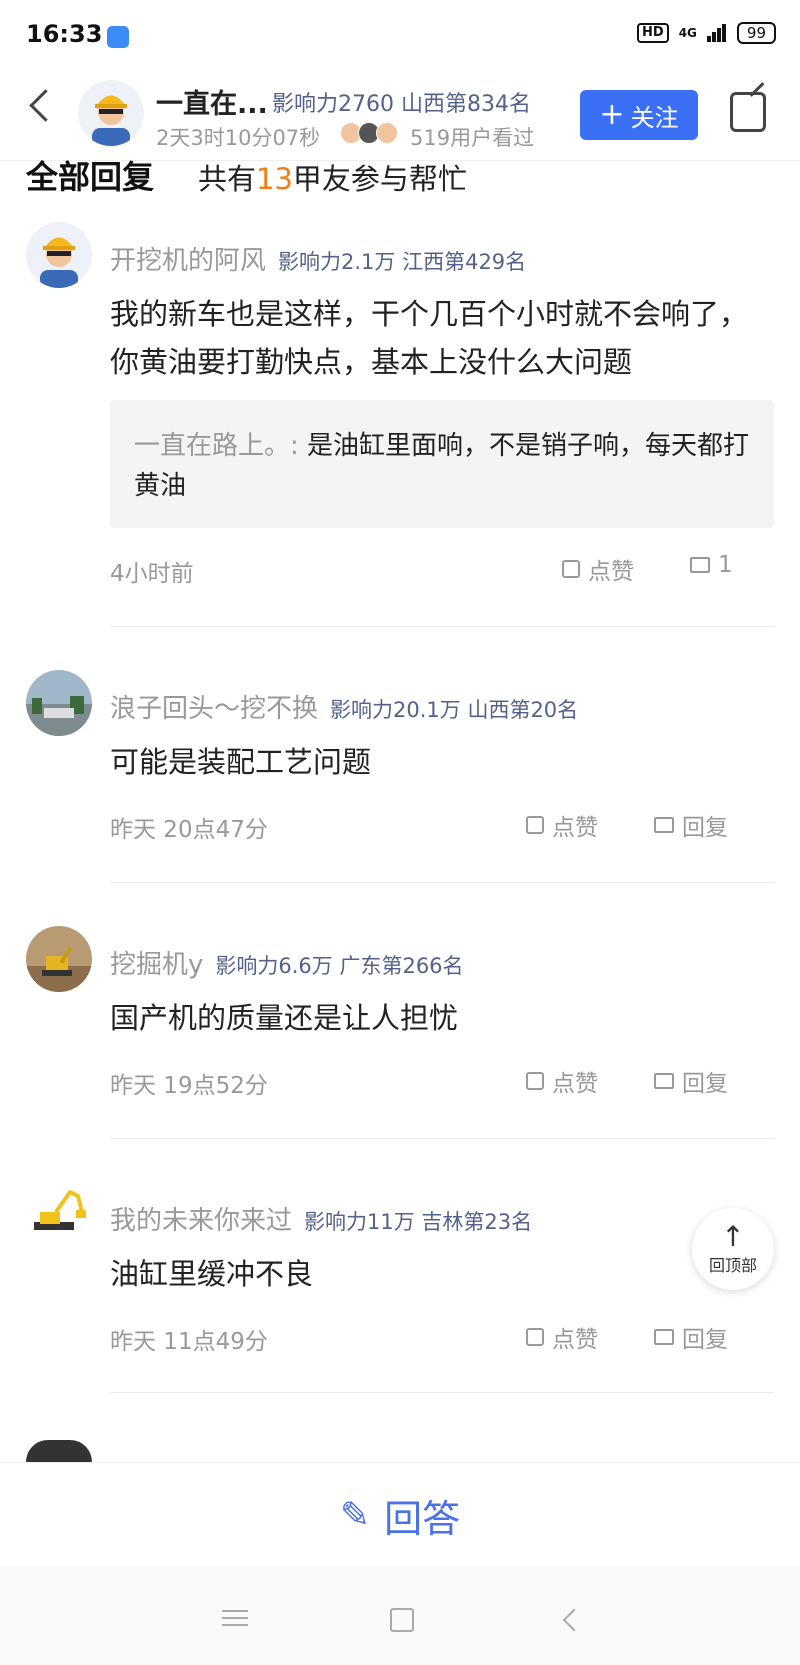 The height and width of the screenshot is (1665, 800). What do you see at coordinates (64, 34) in the screenshot?
I see `status-time: 16:33` at bounding box center [64, 34].